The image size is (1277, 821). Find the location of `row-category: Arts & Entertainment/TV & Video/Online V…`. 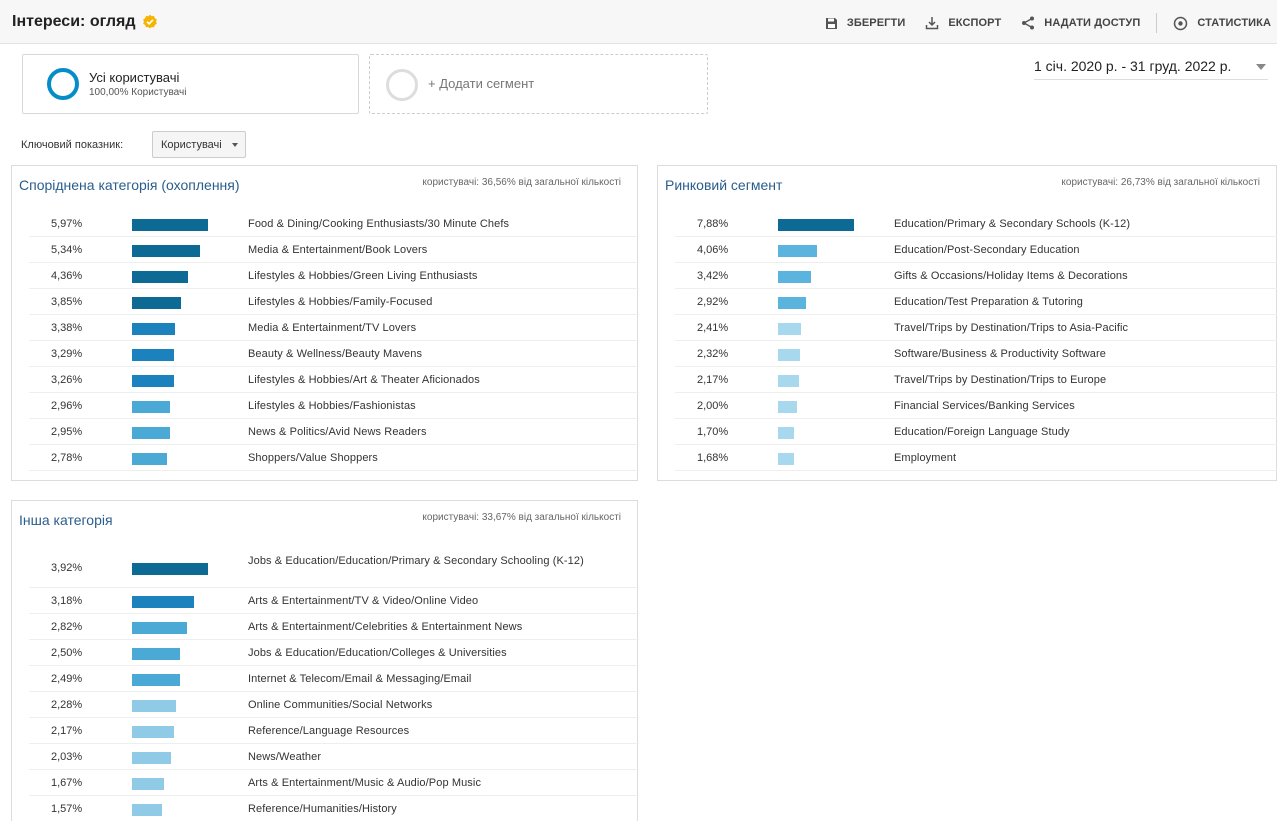

row-category: Arts & Entertainment/TV & Video/Online V… is located at coordinates (438, 601).